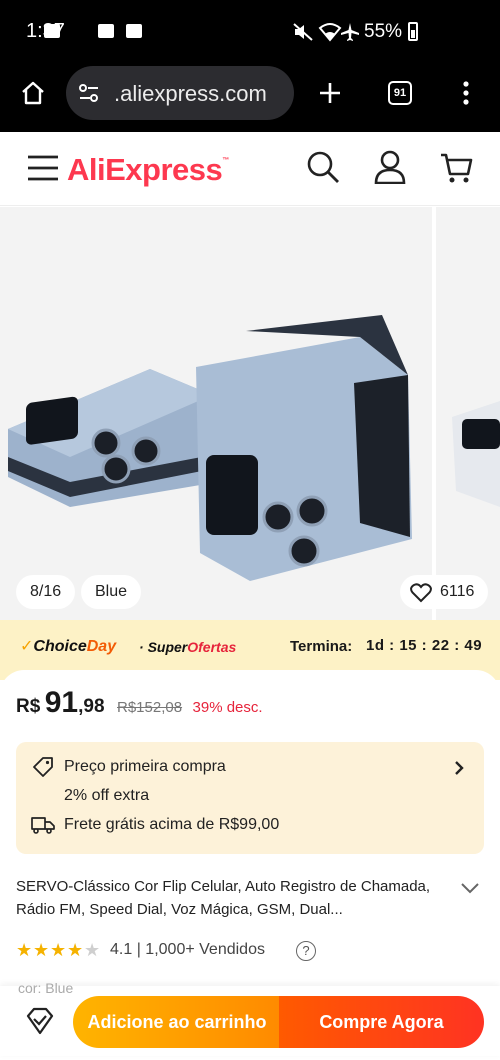 The height and width of the screenshot is (1060, 500). I want to click on chevron-right-icon, so click(459, 768).